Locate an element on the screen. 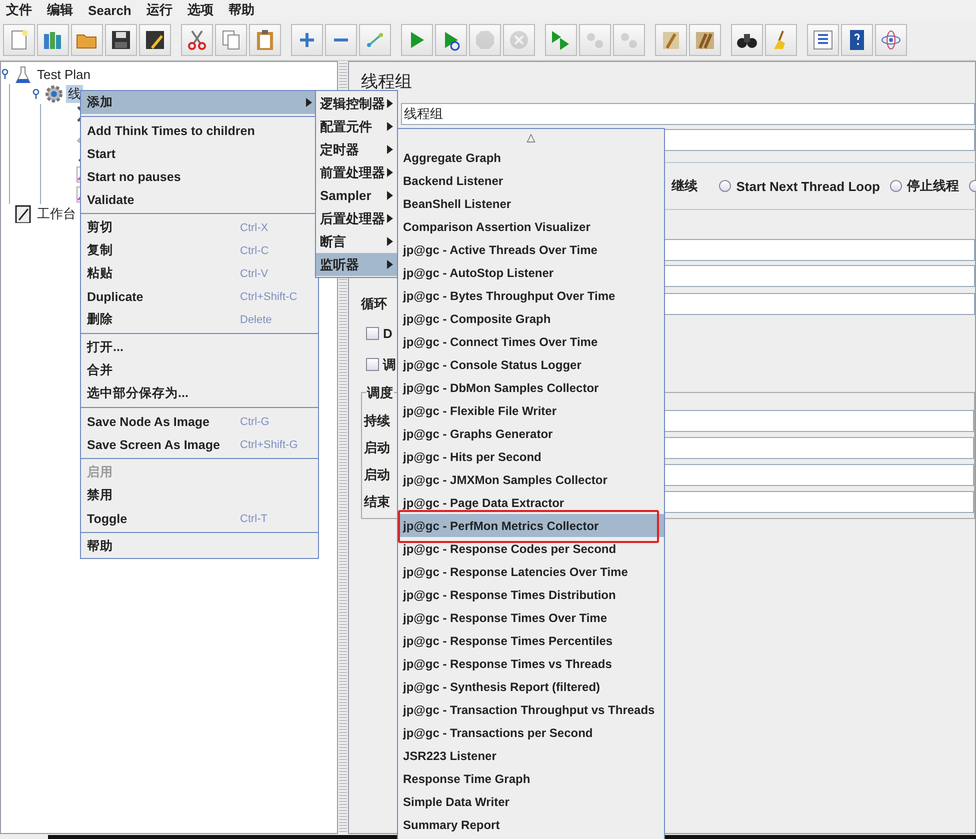  menu-item: JSR223 Listener is located at coordinates (531, 755).